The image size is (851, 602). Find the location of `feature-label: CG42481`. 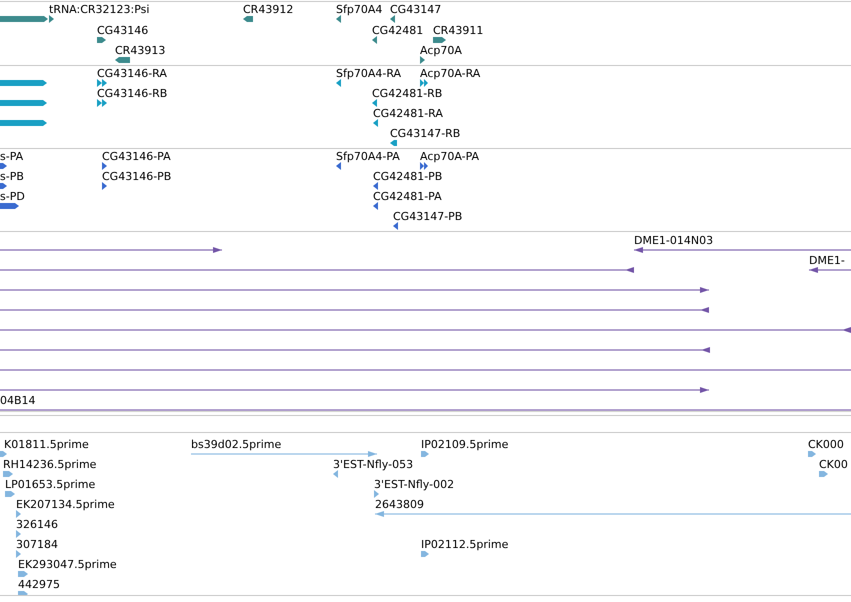

feature-label: CG42481 is located at coordinates (398, 30).